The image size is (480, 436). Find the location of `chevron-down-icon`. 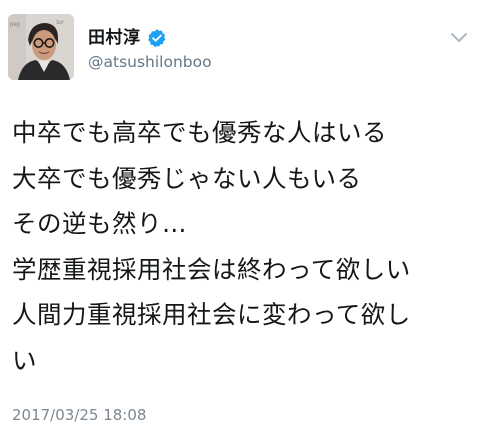

chevron-down-icon is located at coordinates (459, 38).